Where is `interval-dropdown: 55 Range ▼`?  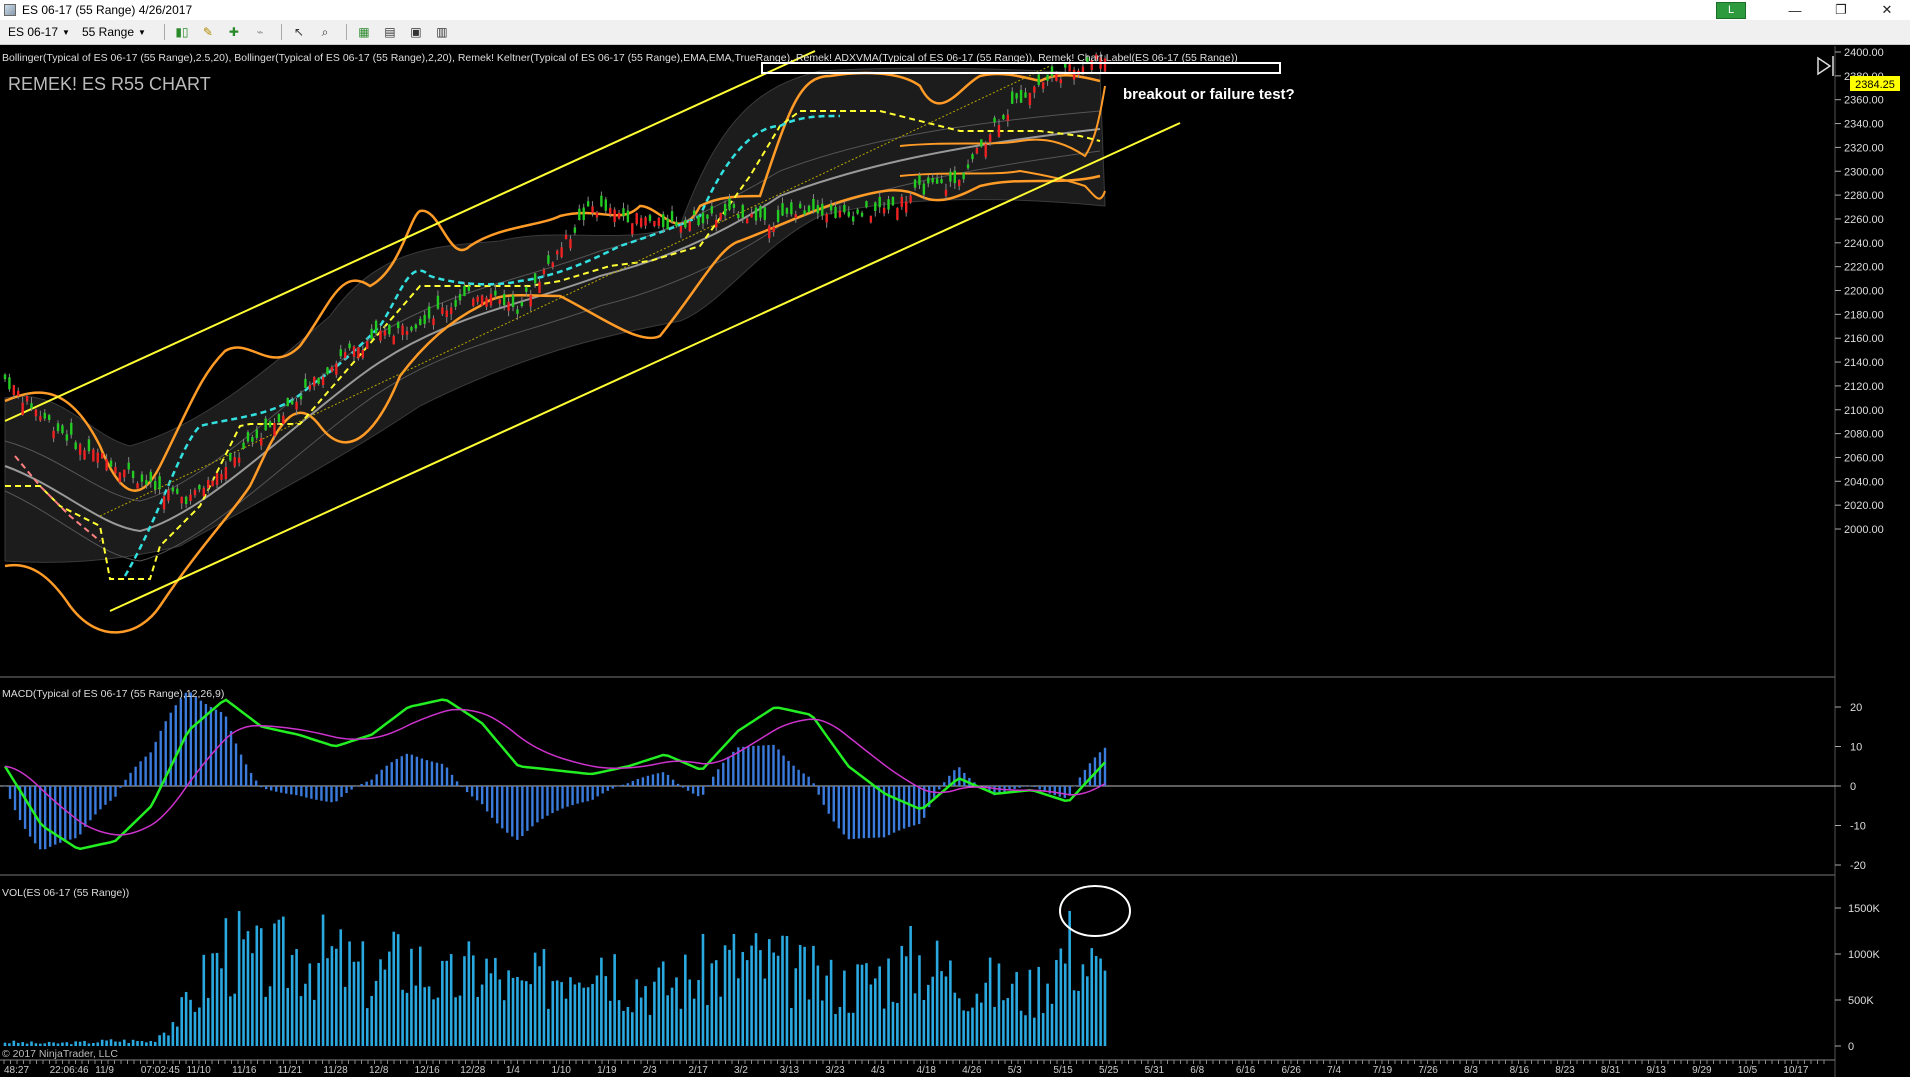
interval-dropdown: 55 Range ▼ is located at coordinates (114, 32).